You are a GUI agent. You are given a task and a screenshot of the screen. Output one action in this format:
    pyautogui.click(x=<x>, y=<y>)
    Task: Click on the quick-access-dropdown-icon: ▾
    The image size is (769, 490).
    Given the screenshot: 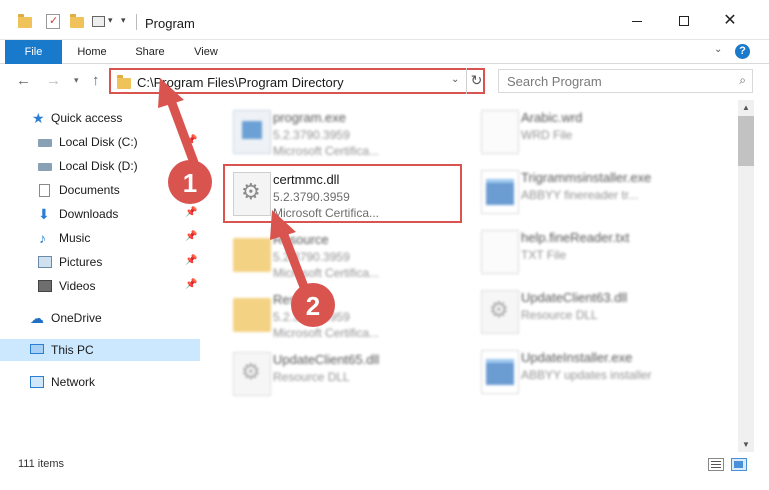 What is the action you would take?
    pyautogui.click(x=123, y=20)
    